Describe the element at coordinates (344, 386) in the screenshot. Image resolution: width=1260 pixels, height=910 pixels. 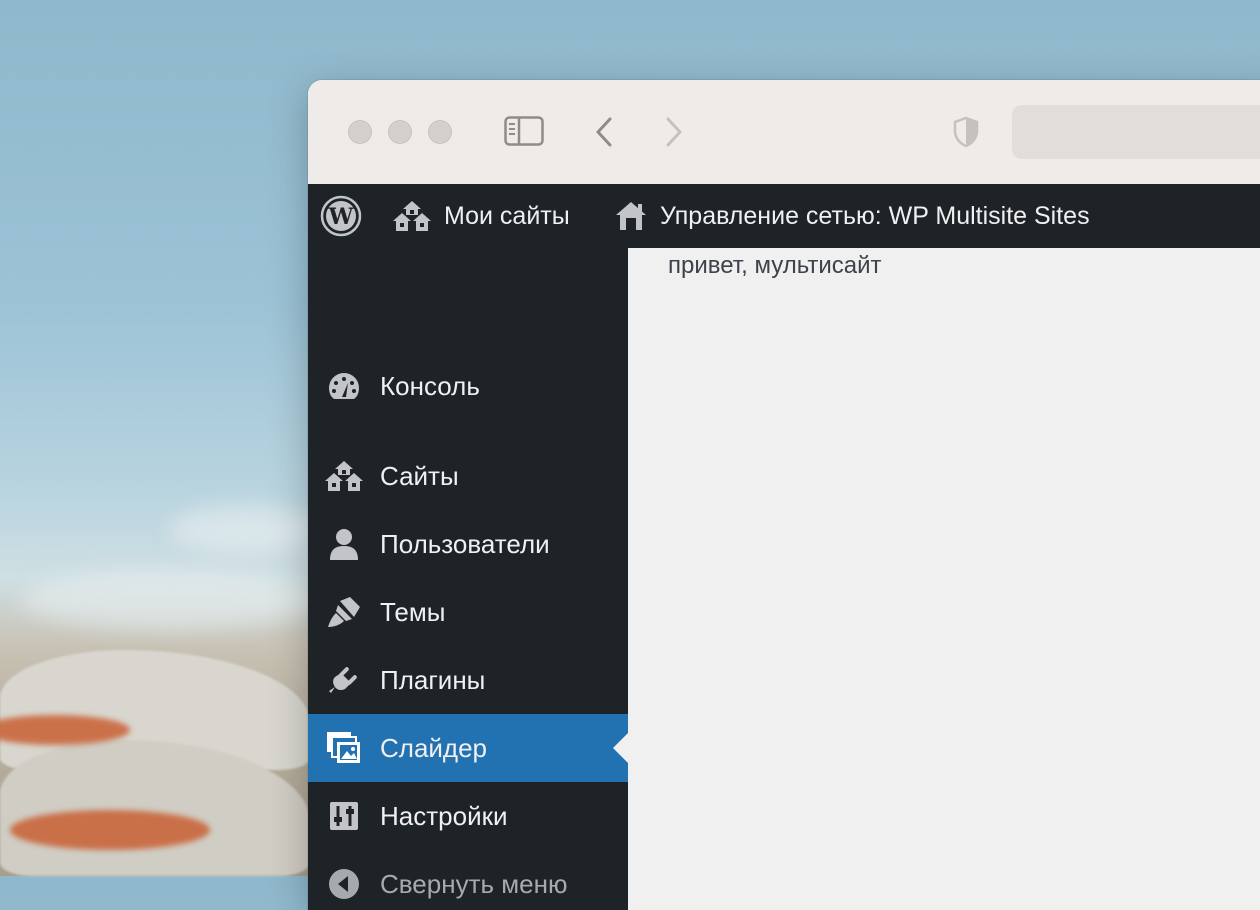
I see `dashboard-icon` at that location.